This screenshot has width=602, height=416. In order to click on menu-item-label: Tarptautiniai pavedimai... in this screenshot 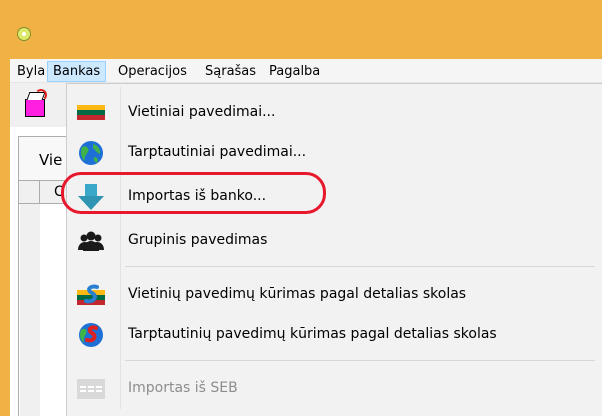, I will do `click(217, 152)`.